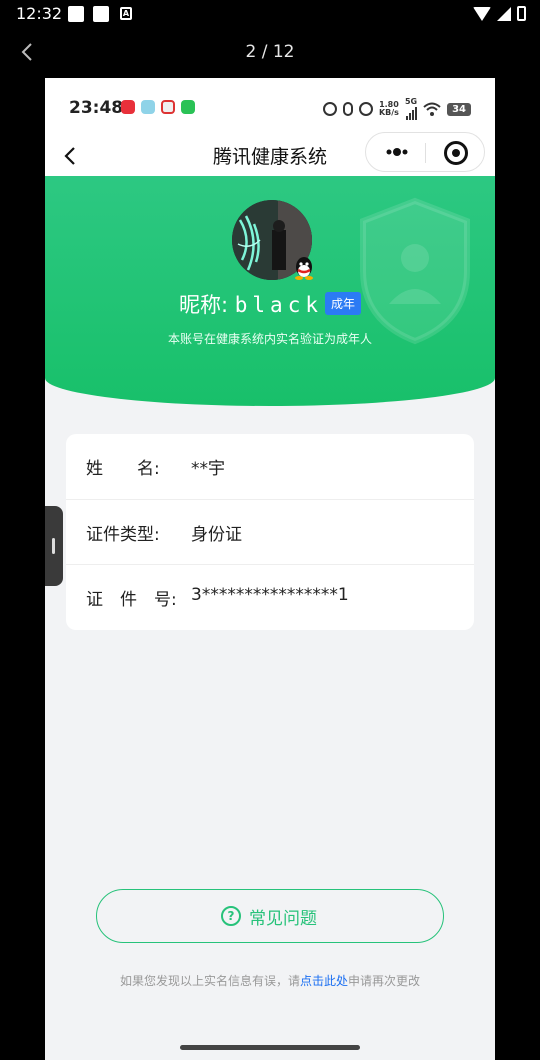  I want to click on nickname-prefix: 昵称:, so click(207, 305).